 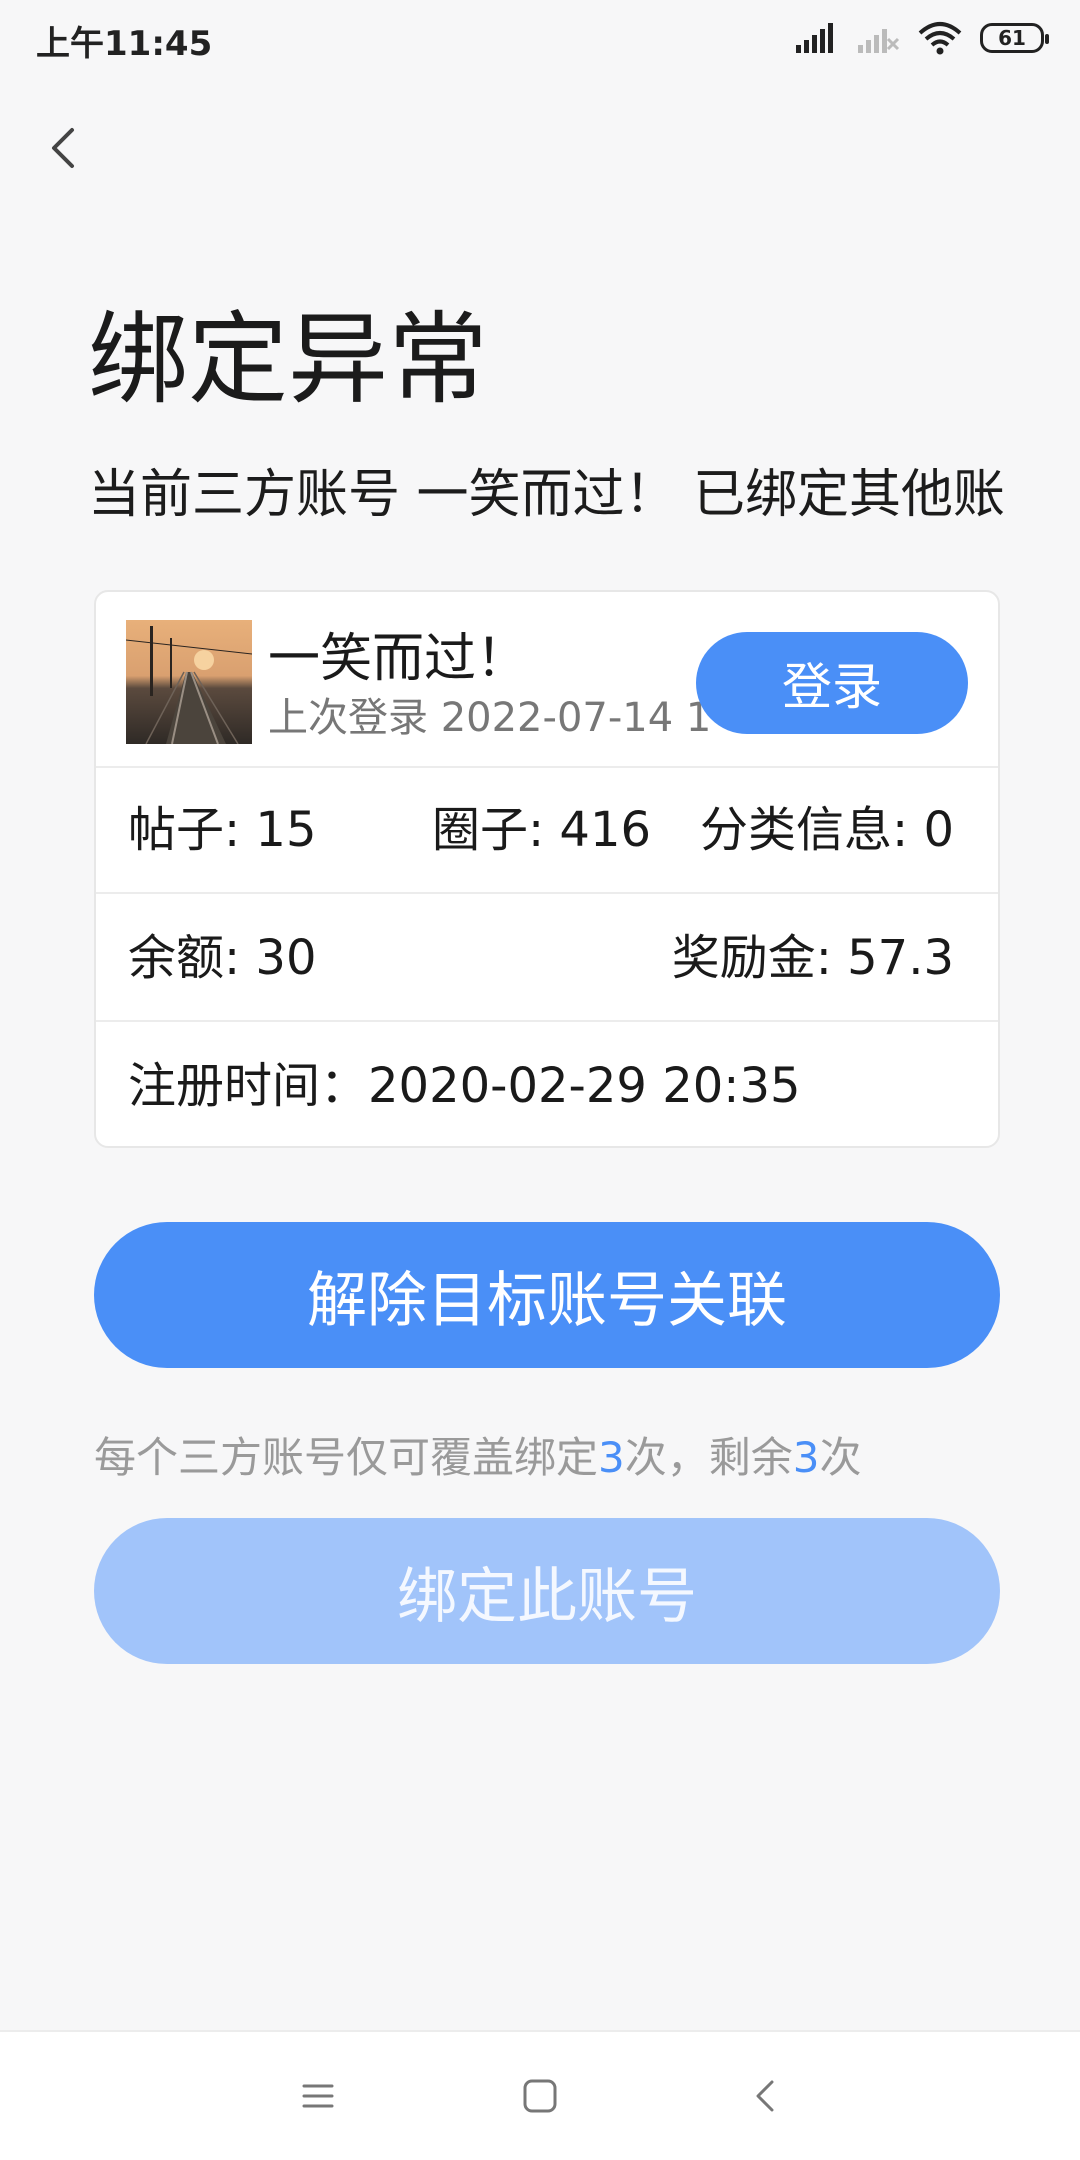 I want to click on register-row: 注册时间：2020-02-29 20:35, so click(x=547, y=1084).